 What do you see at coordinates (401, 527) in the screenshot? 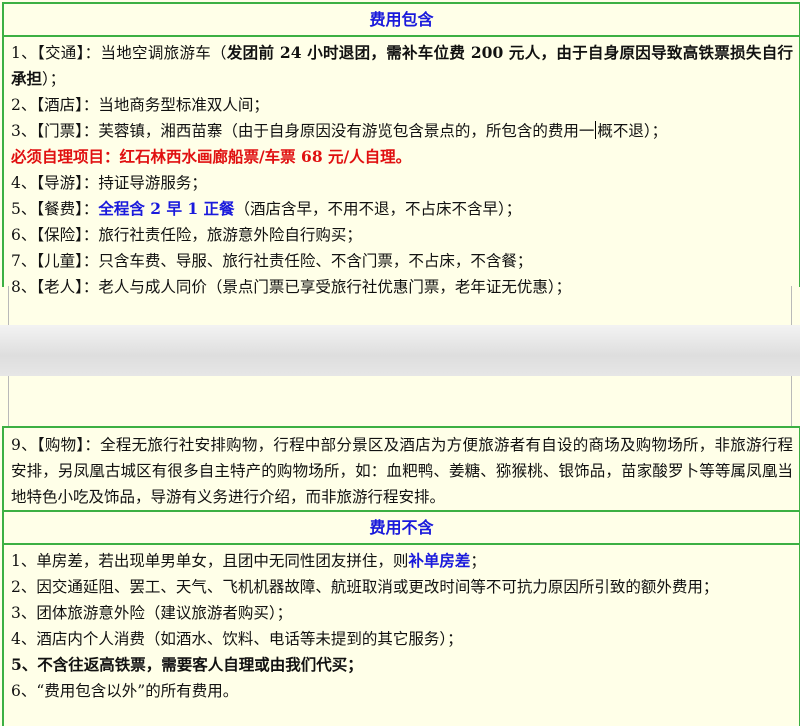
I see `fee-exclude-header: 费用不含` at bounding box center [401, 527].